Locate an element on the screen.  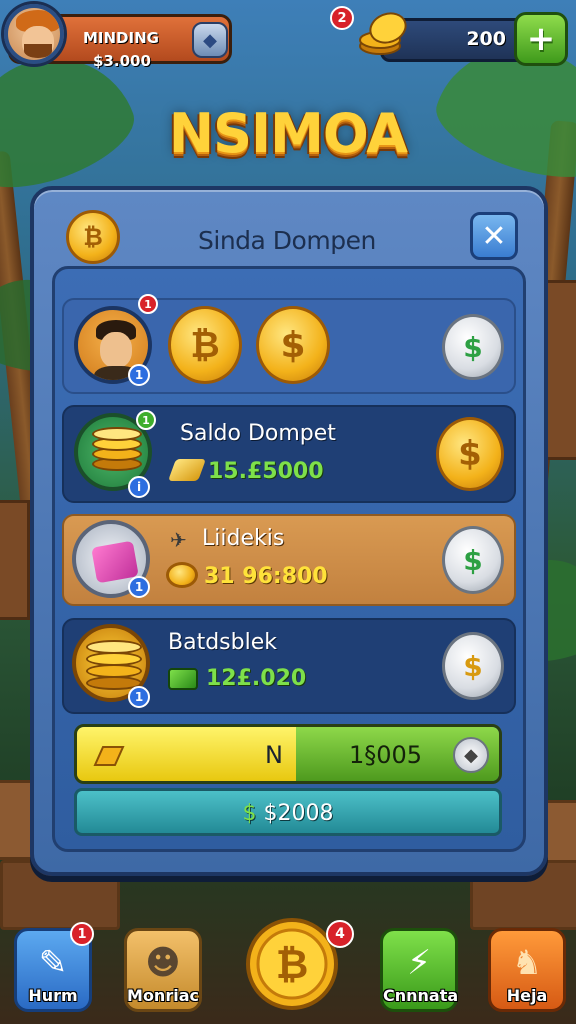
pouch-icon: ♞ is located at coordinates (527, 963).